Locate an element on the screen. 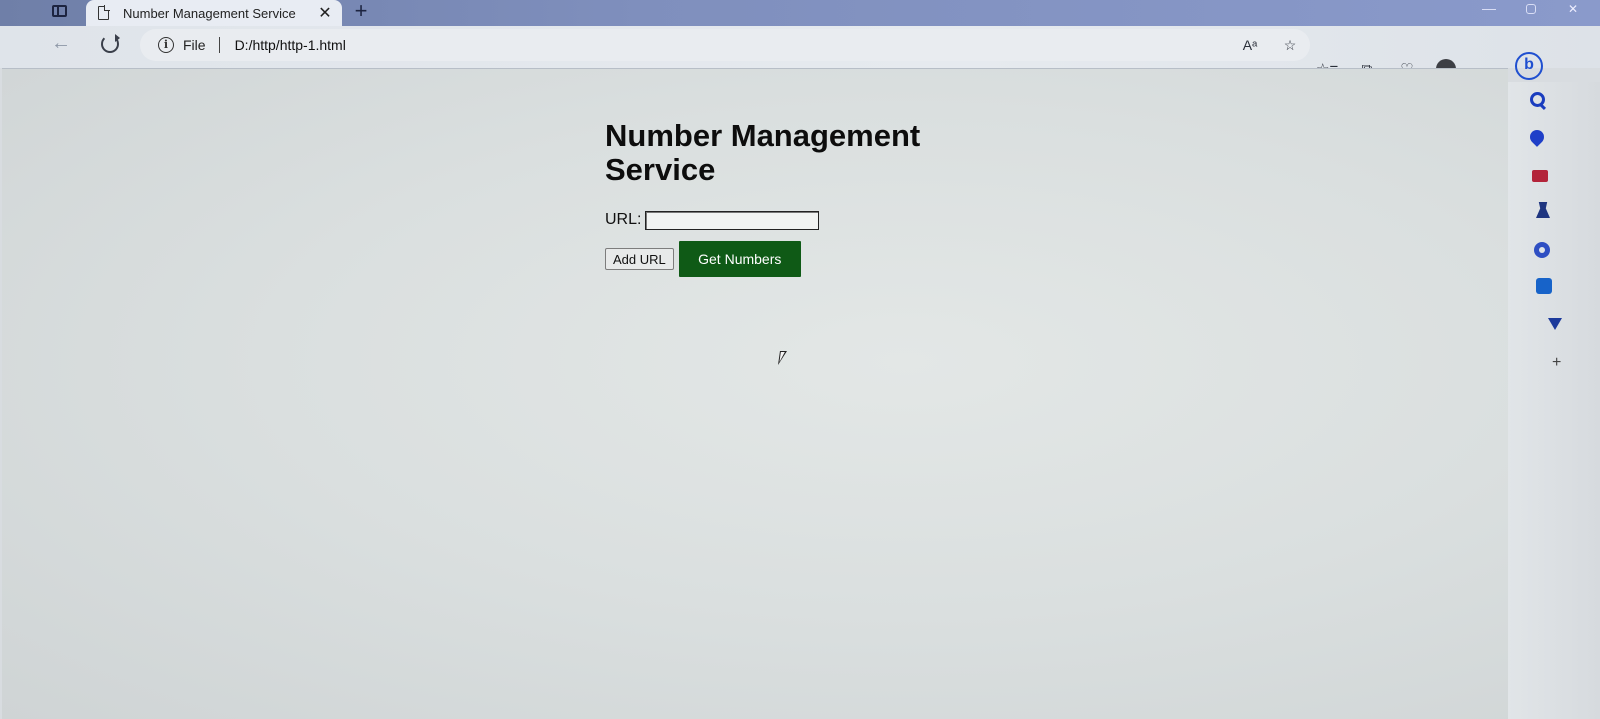 The image size is (1600, 719). address-url: D:/http/http-1.html is located at coordinates (290, 45).